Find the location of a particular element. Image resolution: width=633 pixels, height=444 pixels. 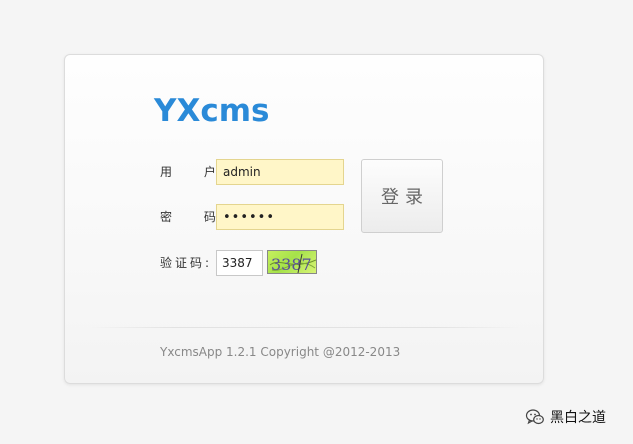

captcha-label: 验证码: is located at coordinates (186, 263).